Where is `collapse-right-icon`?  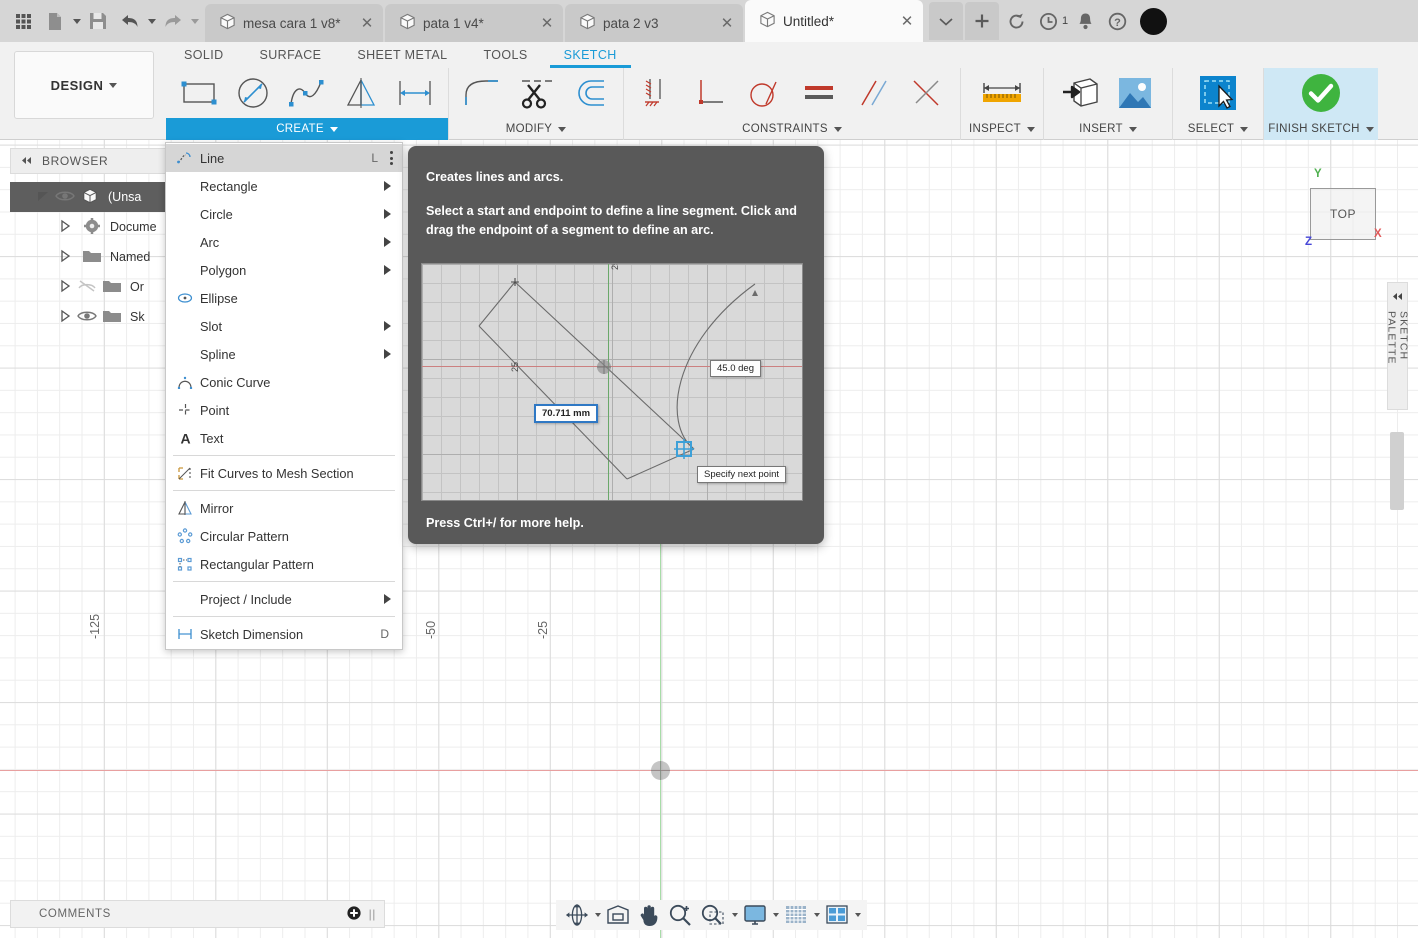 collapse-right-icon is located at coordinates (1397, 297).